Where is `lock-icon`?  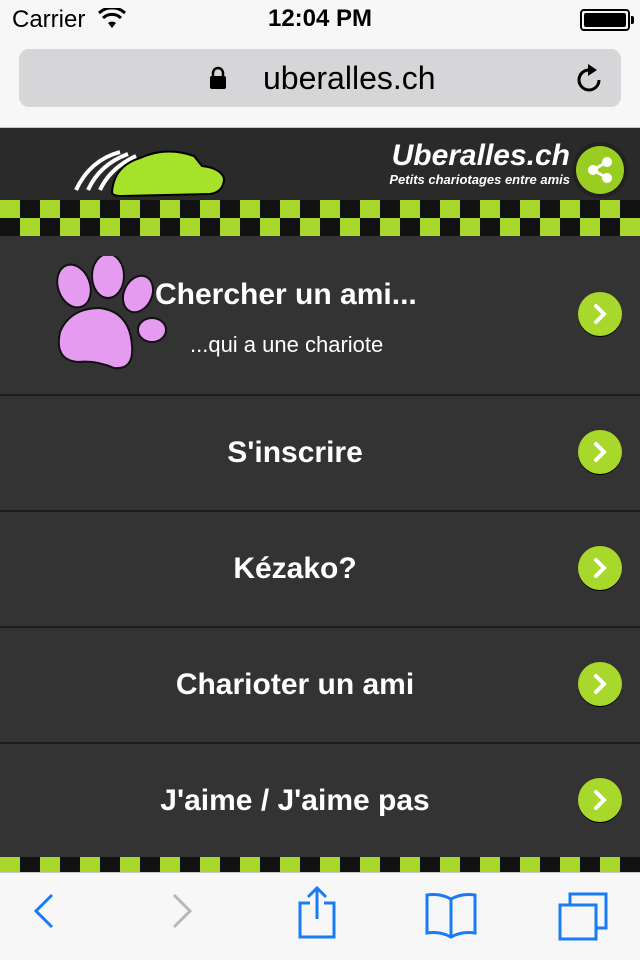
lock-icon is located at coordinates (218, 80).